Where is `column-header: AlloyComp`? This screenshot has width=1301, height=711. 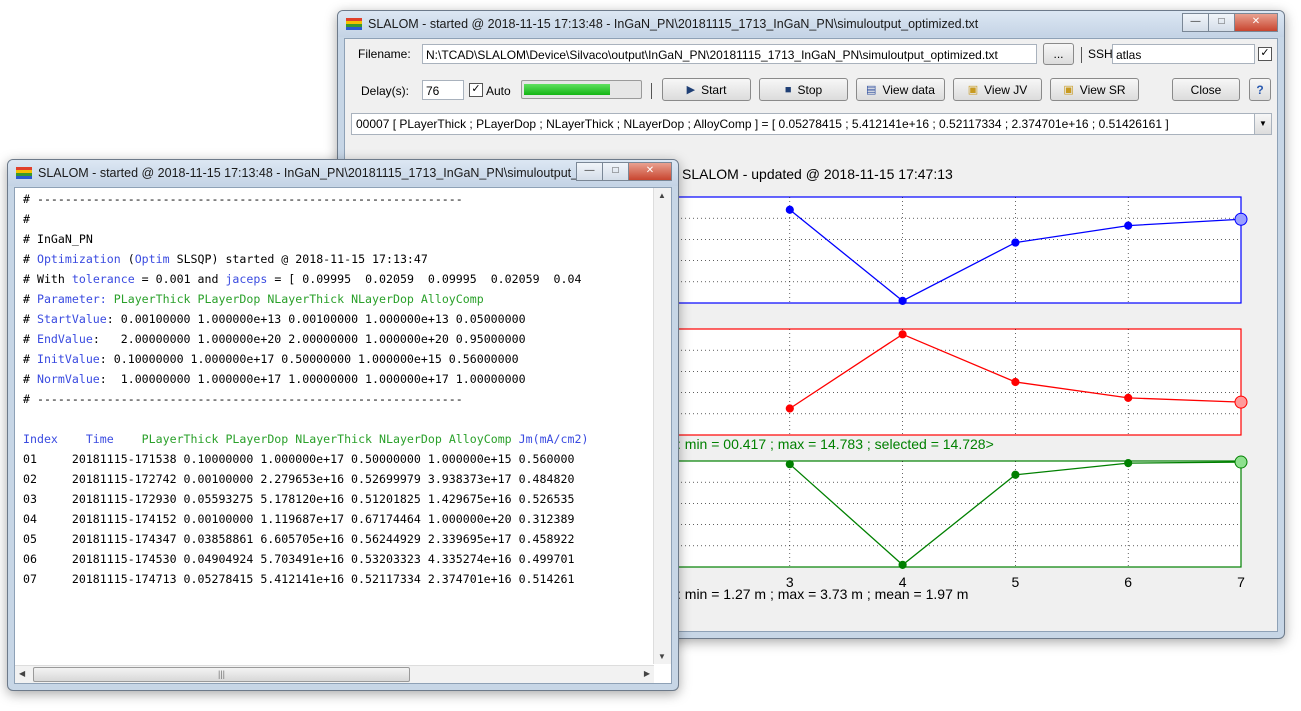 column-header: AlloyComp is located at coordinates (480, 439).